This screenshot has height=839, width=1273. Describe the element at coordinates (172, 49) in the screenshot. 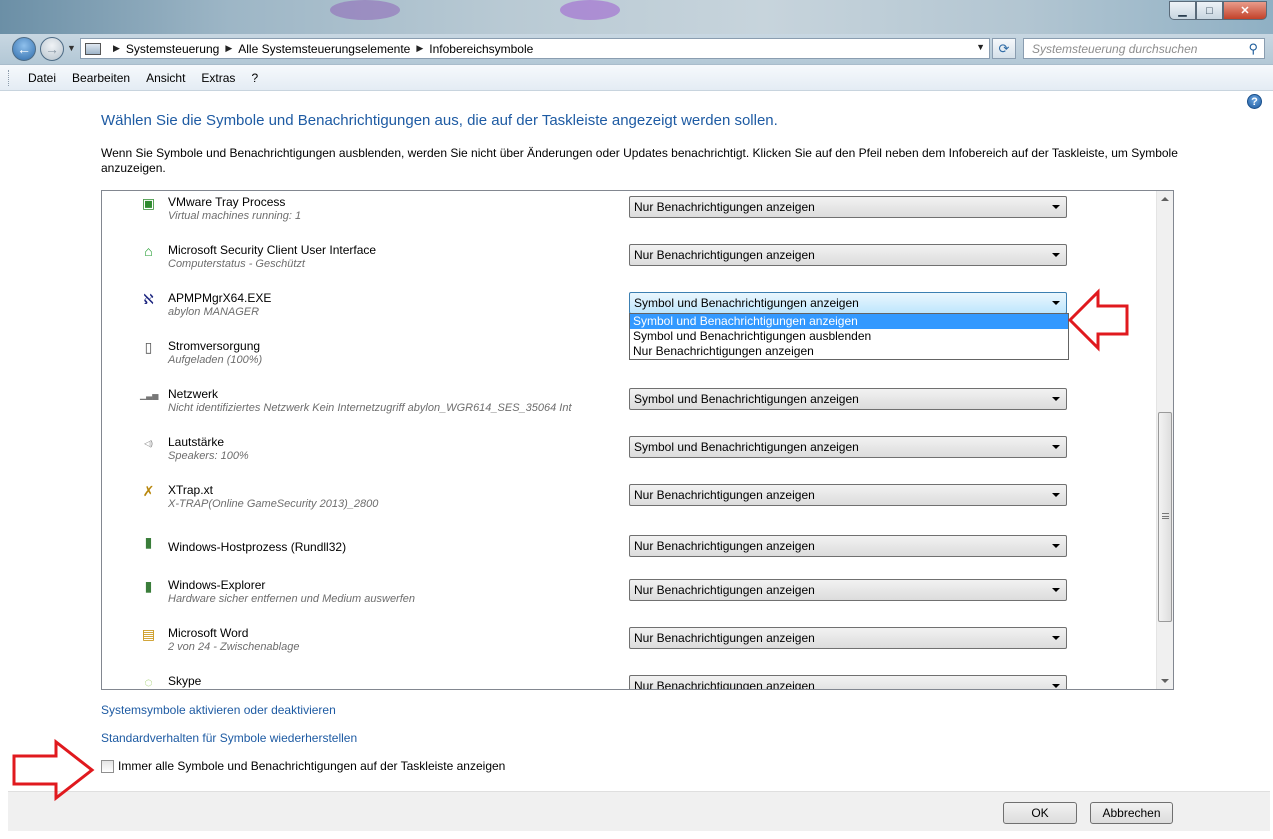

I see `breadcrumb-systemsteuerung: Systemsteuerung` at that location.